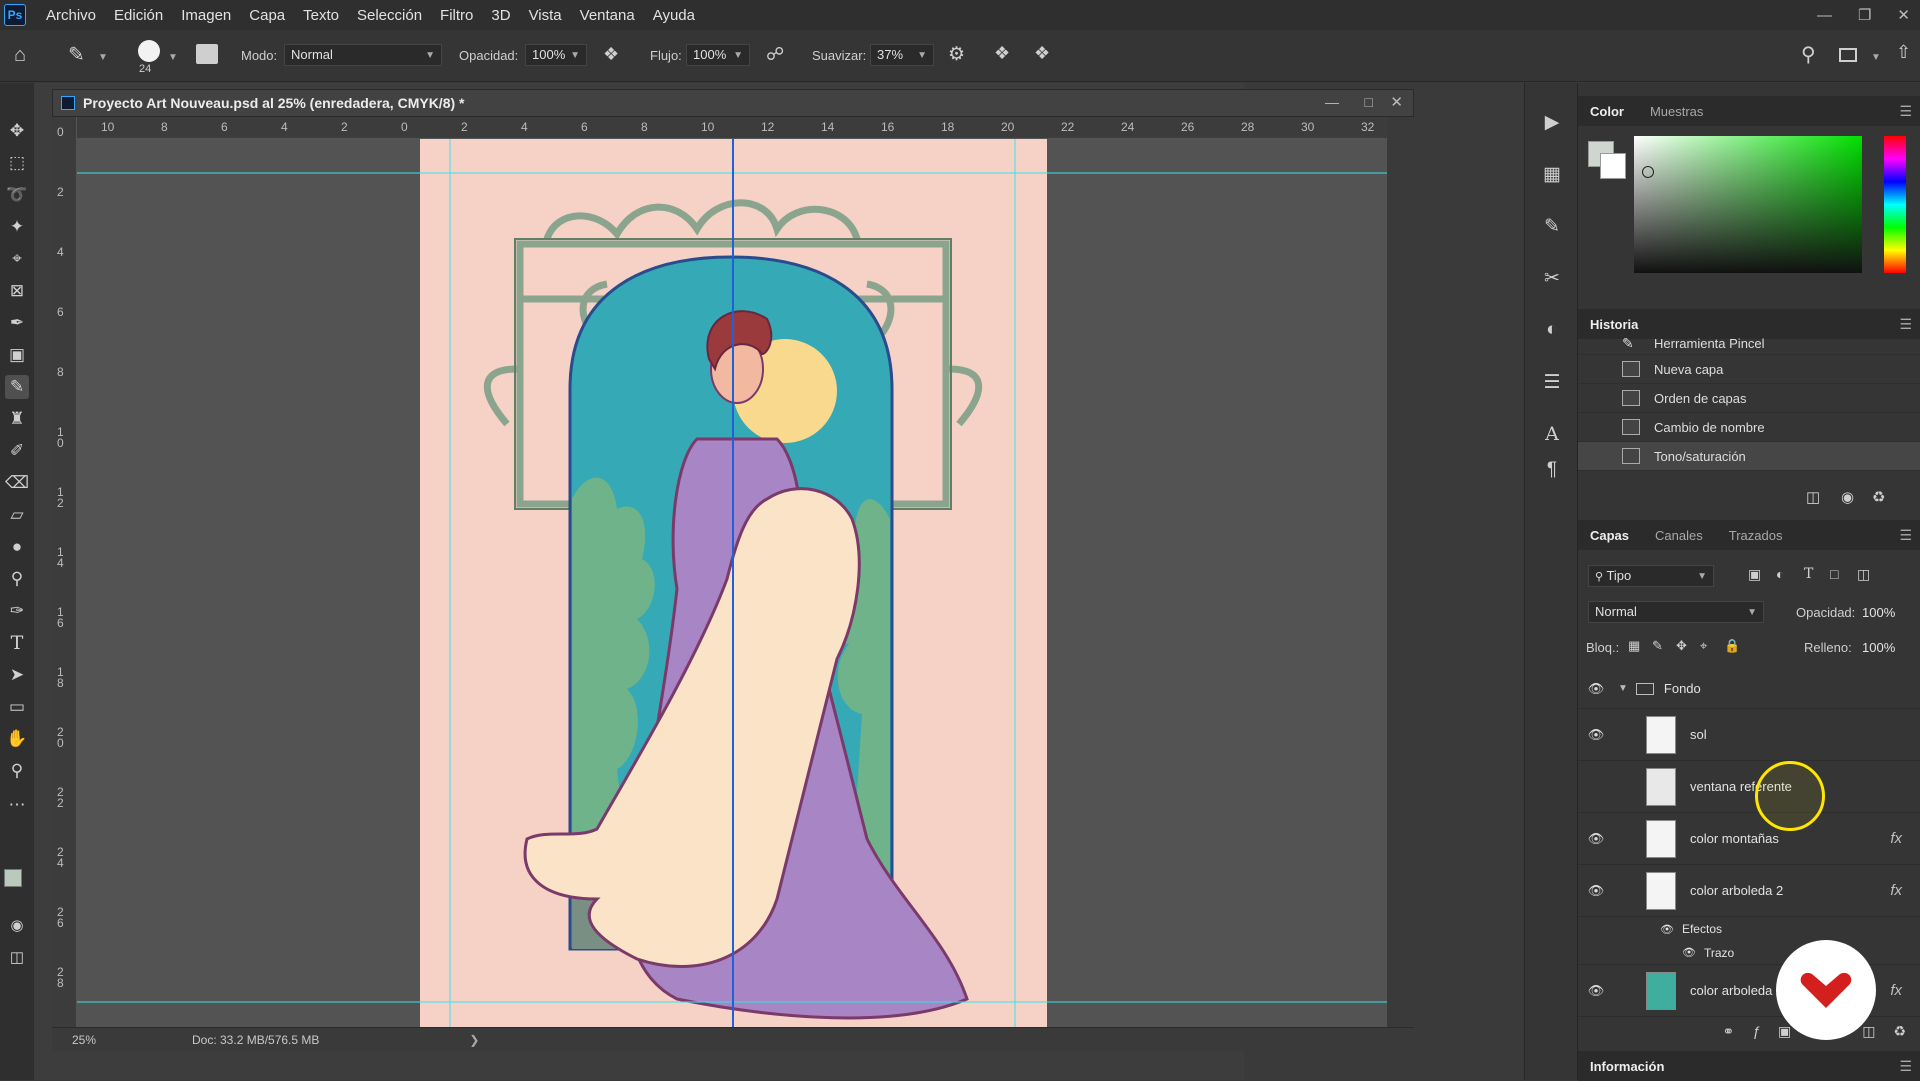  What do you see at coordinates (13, 878) in the screenshot?
I see `foreground-color-swatch` at bounding box center [13, 878].